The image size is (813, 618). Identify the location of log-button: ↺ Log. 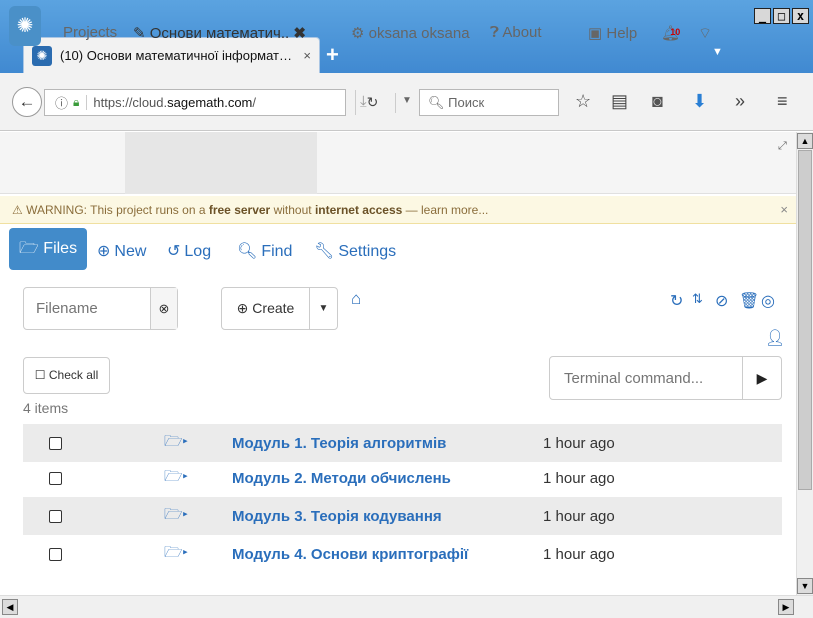
(189, 251).